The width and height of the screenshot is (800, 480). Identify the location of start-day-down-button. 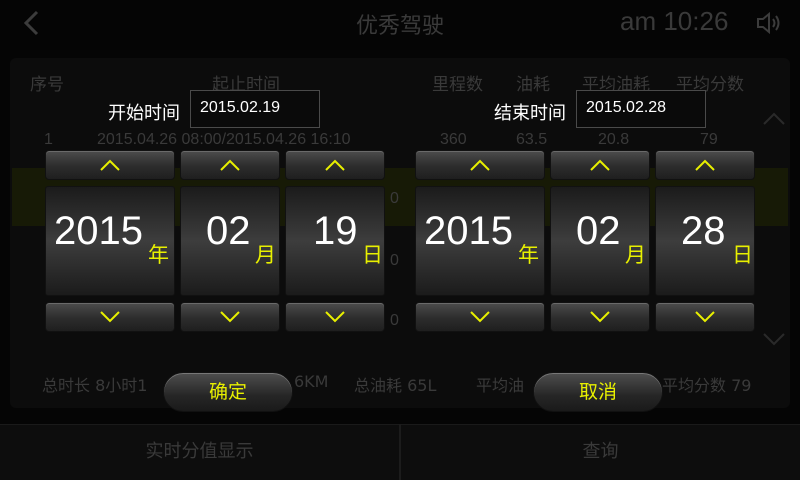
(335, 317).